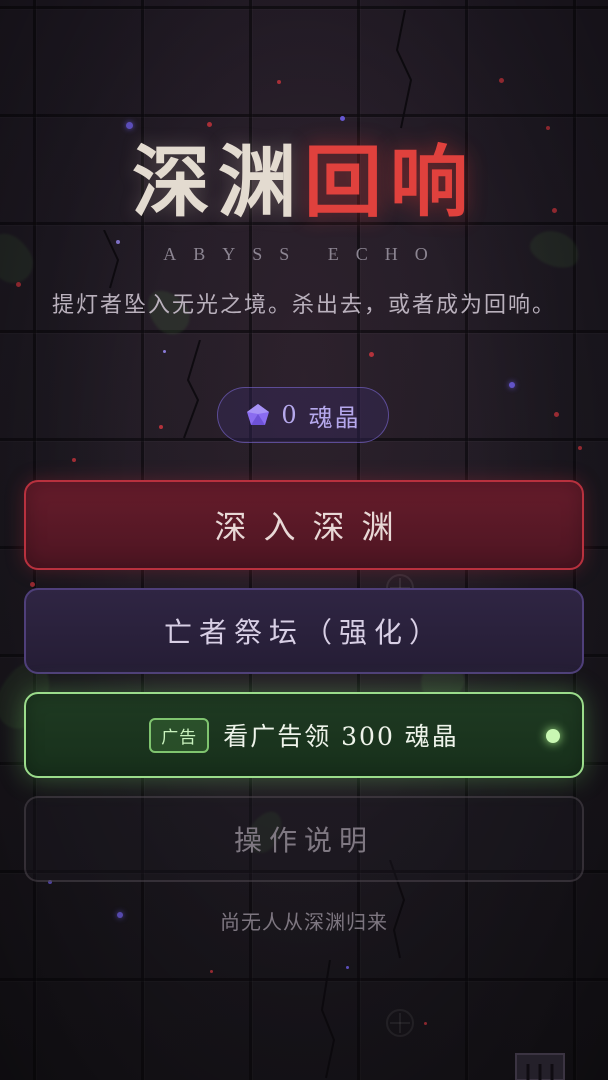 The image size is (608, 1080). Describe the element at coordinates (217, 182) in the screenshot. I see `game-title-part1: 深渊` at that location.